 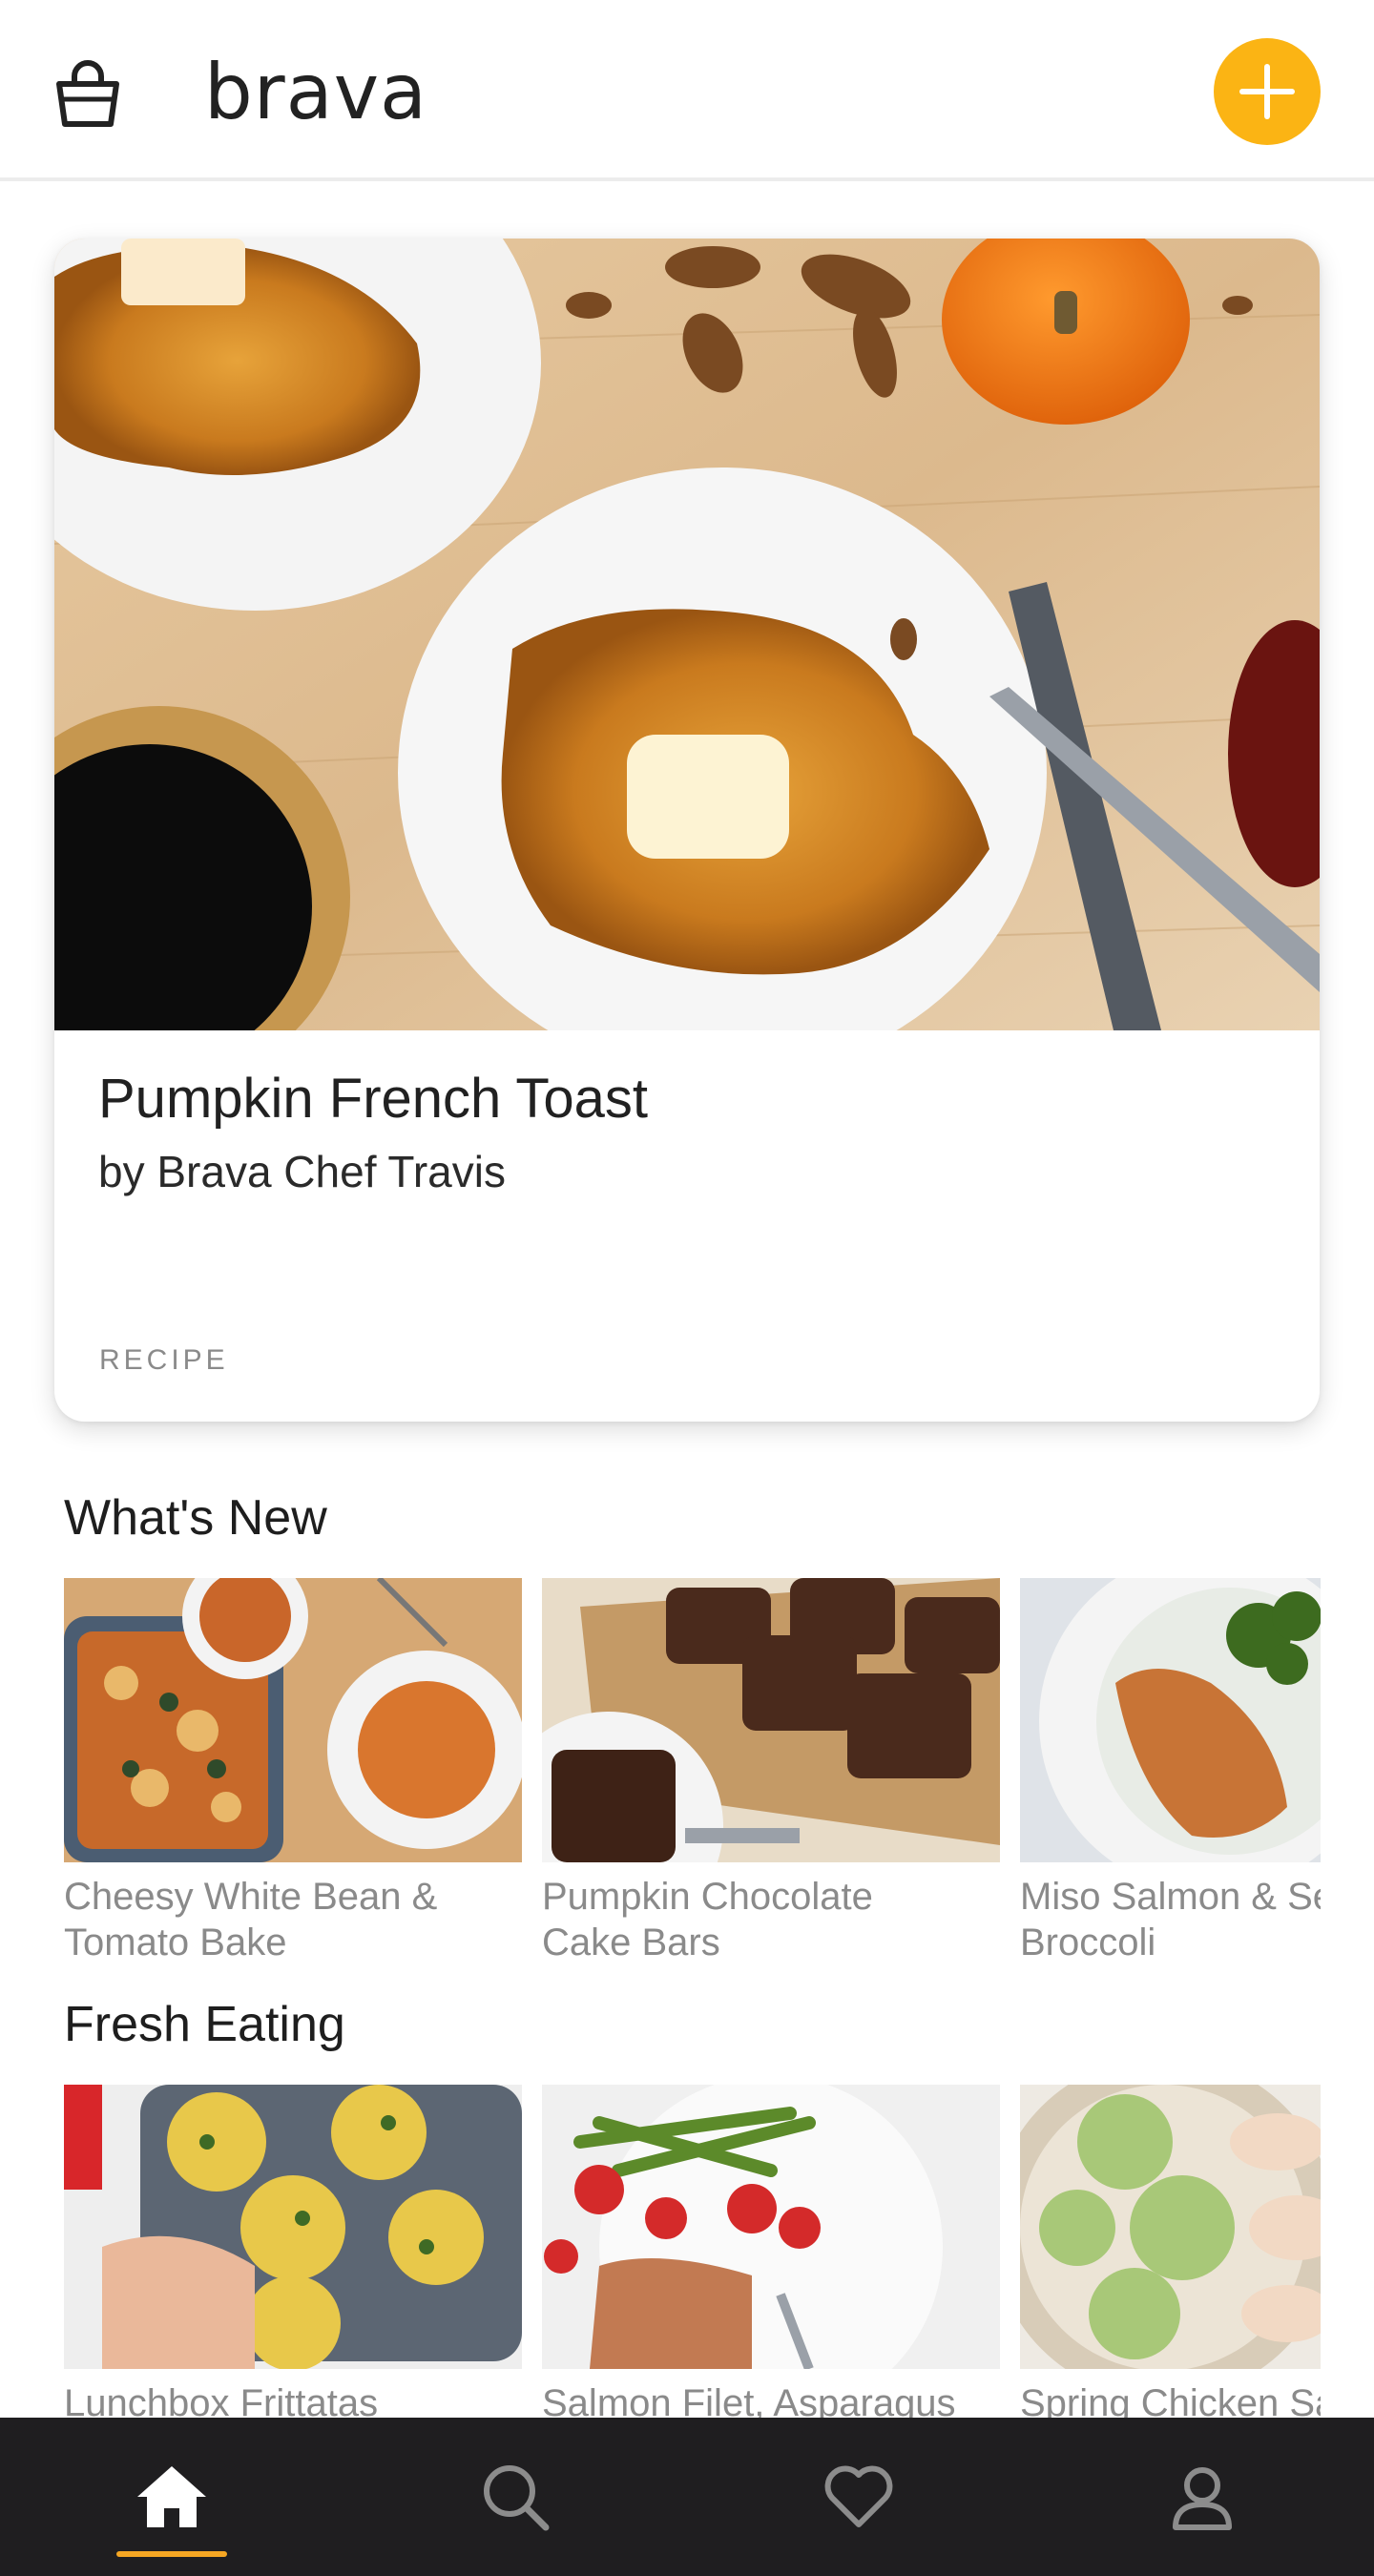 I want to click on recipe-tile: Pumpkin Chocolate Cake Bars, so click(x=771, y=1771).